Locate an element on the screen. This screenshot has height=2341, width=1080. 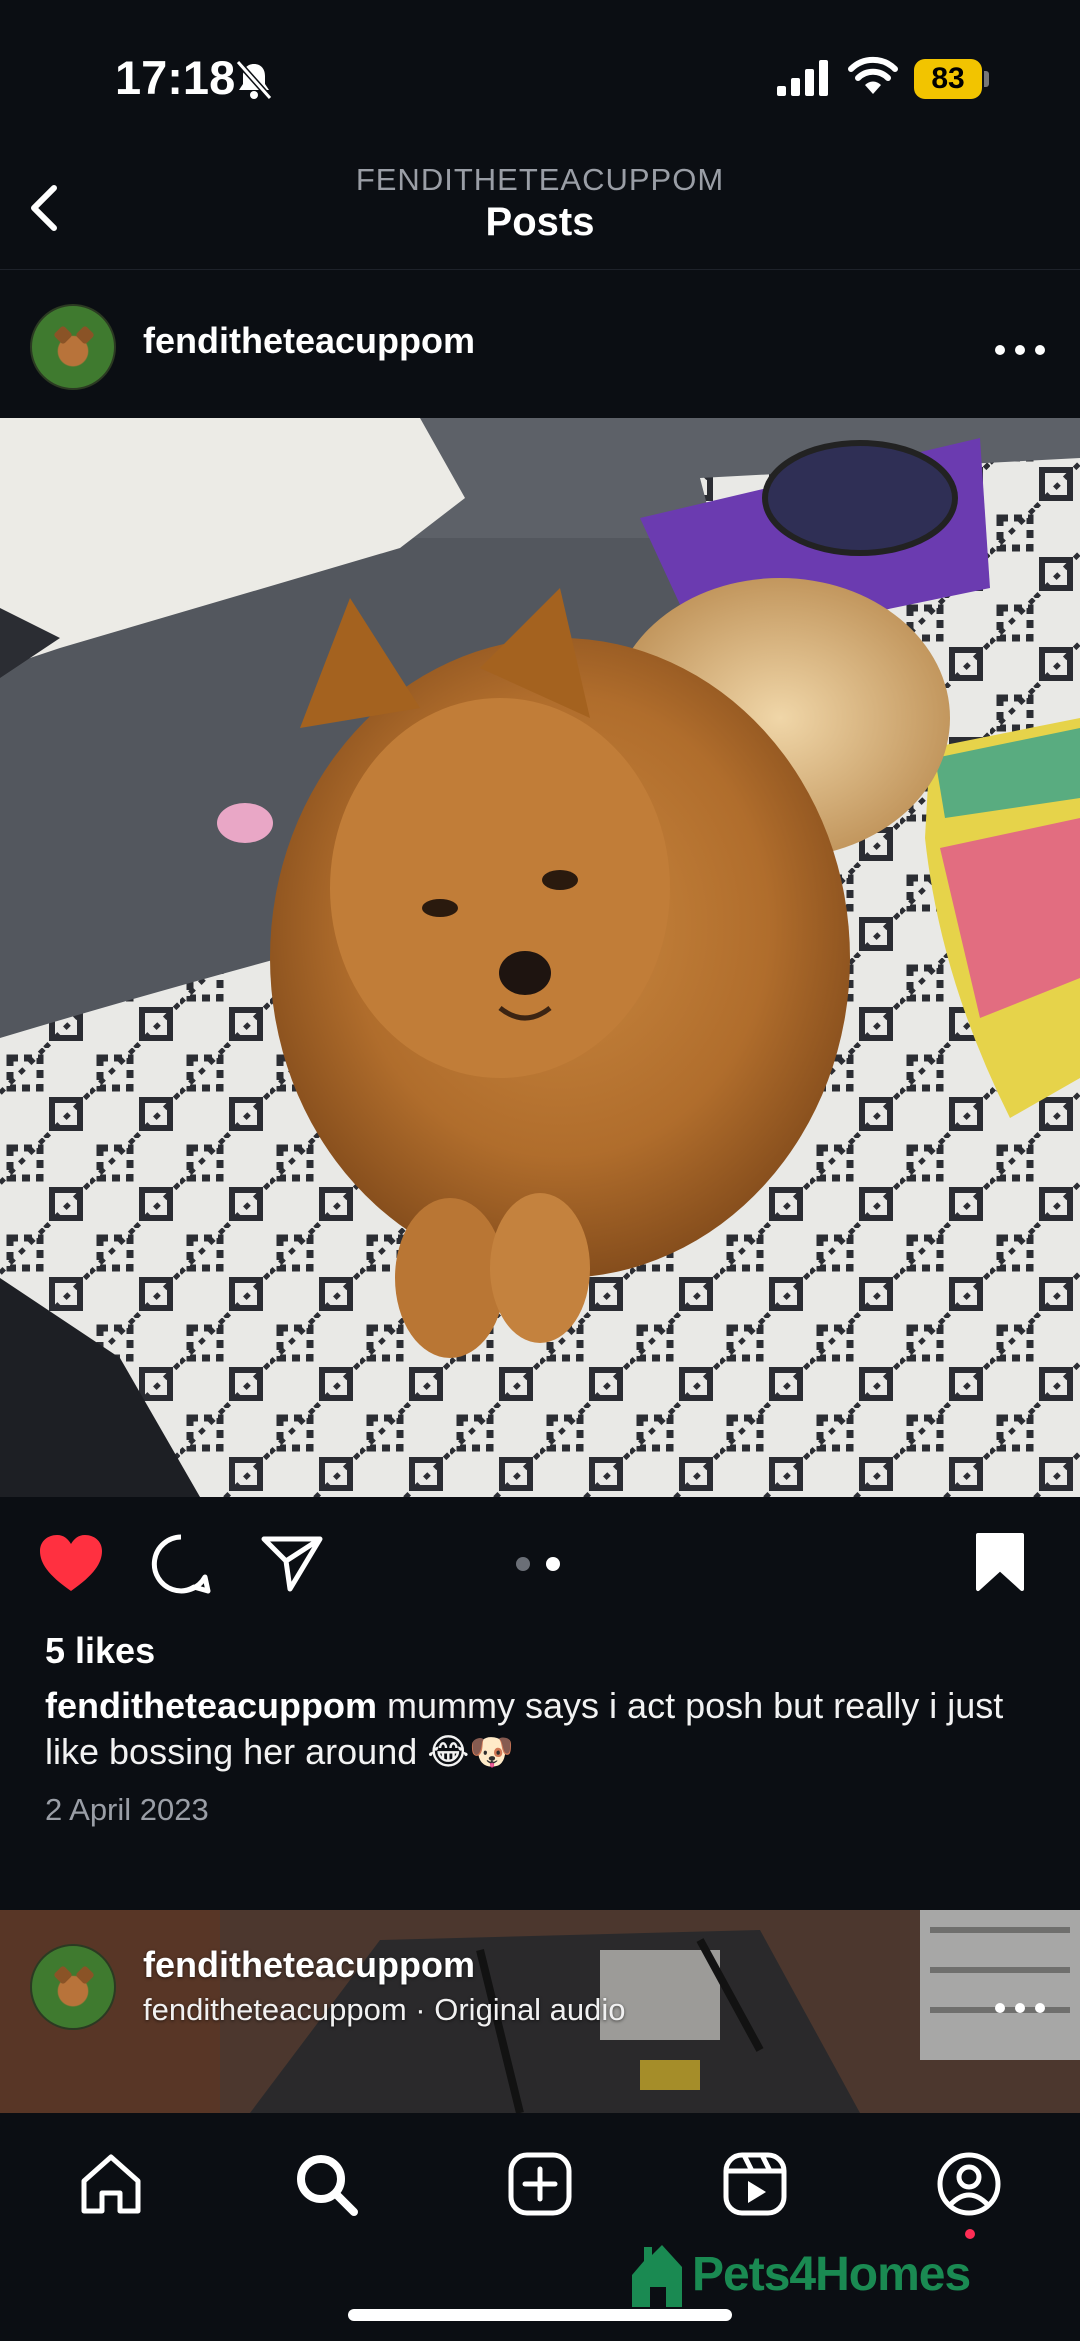
home-indicator is located at coordinates (540, 2315).